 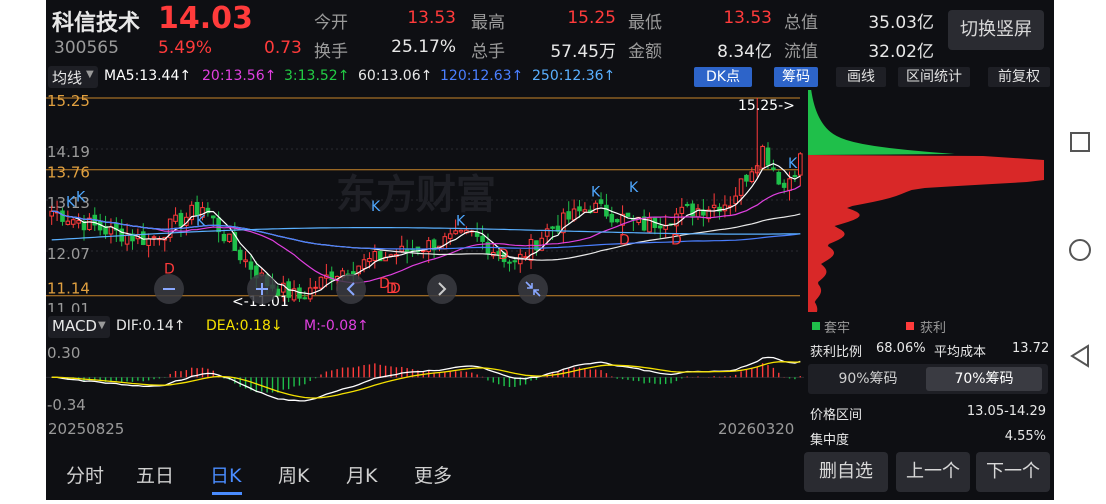 What do you see at coordinates (293, 474) in the screenshot?
I see `period-tab: 周K` at bounding box center [293, 474].